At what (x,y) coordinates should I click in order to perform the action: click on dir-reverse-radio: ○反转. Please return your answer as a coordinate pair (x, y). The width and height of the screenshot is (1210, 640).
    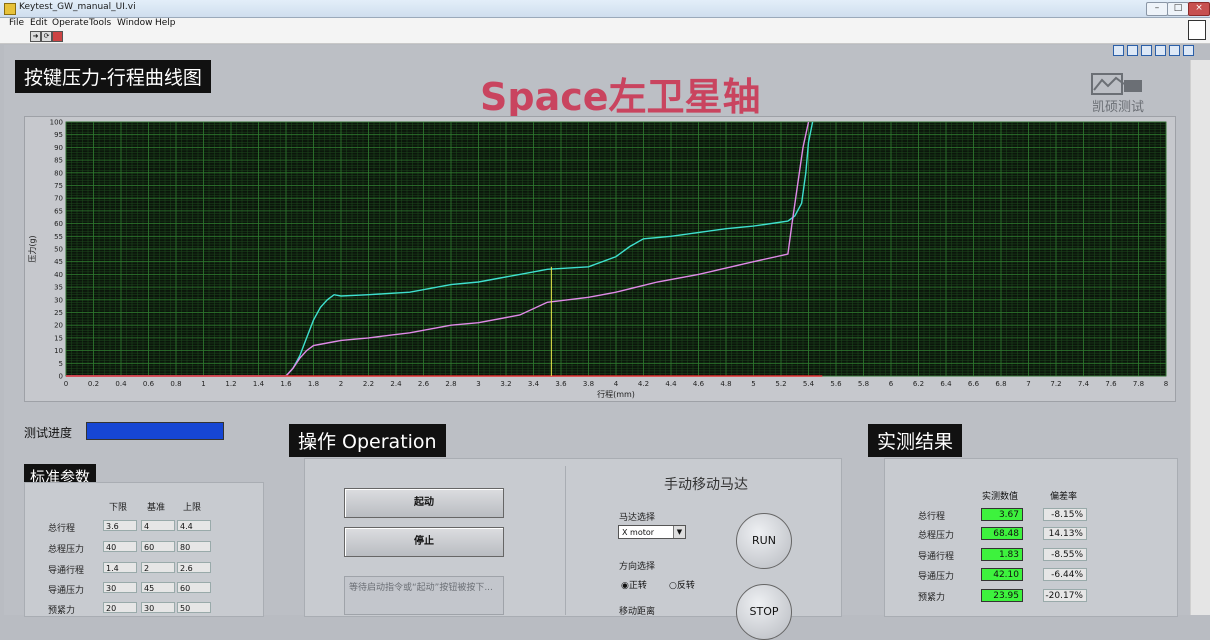
    Looking at the image, I should click on (682, 584).